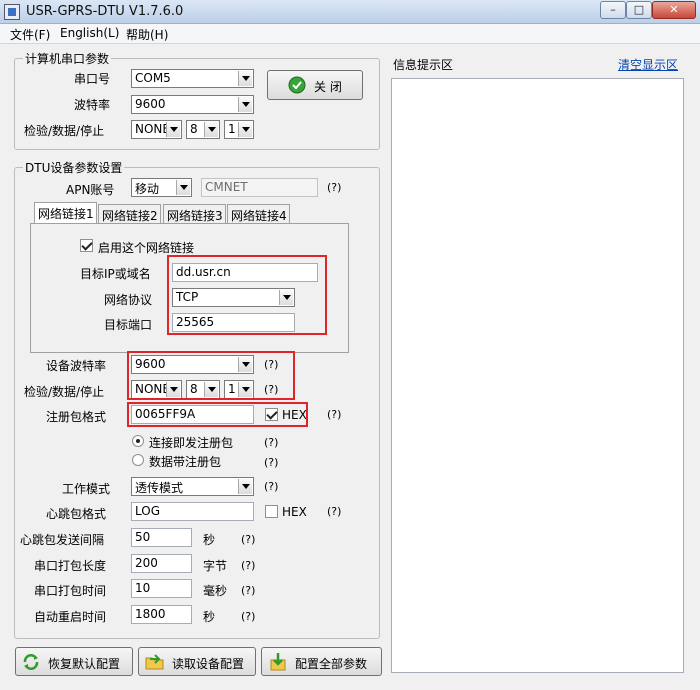 This screenshot has height=690, width=700. Describe the element at coordinates (209, 617) in the screenshot. I see `restart-time-unit: 秒` at that location.